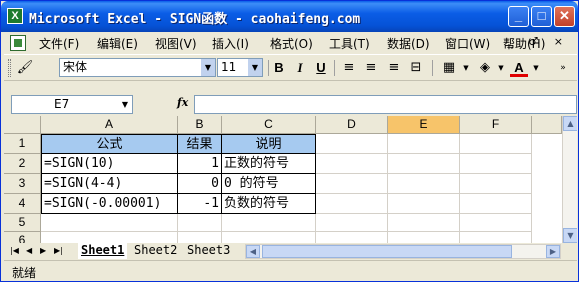 This screenshot has height=282, width=579. What do you see at coordinates (109, 164) in the screenshot?
I see `cell-a2: =SIGN(10)` at bounding box center [109, 164].